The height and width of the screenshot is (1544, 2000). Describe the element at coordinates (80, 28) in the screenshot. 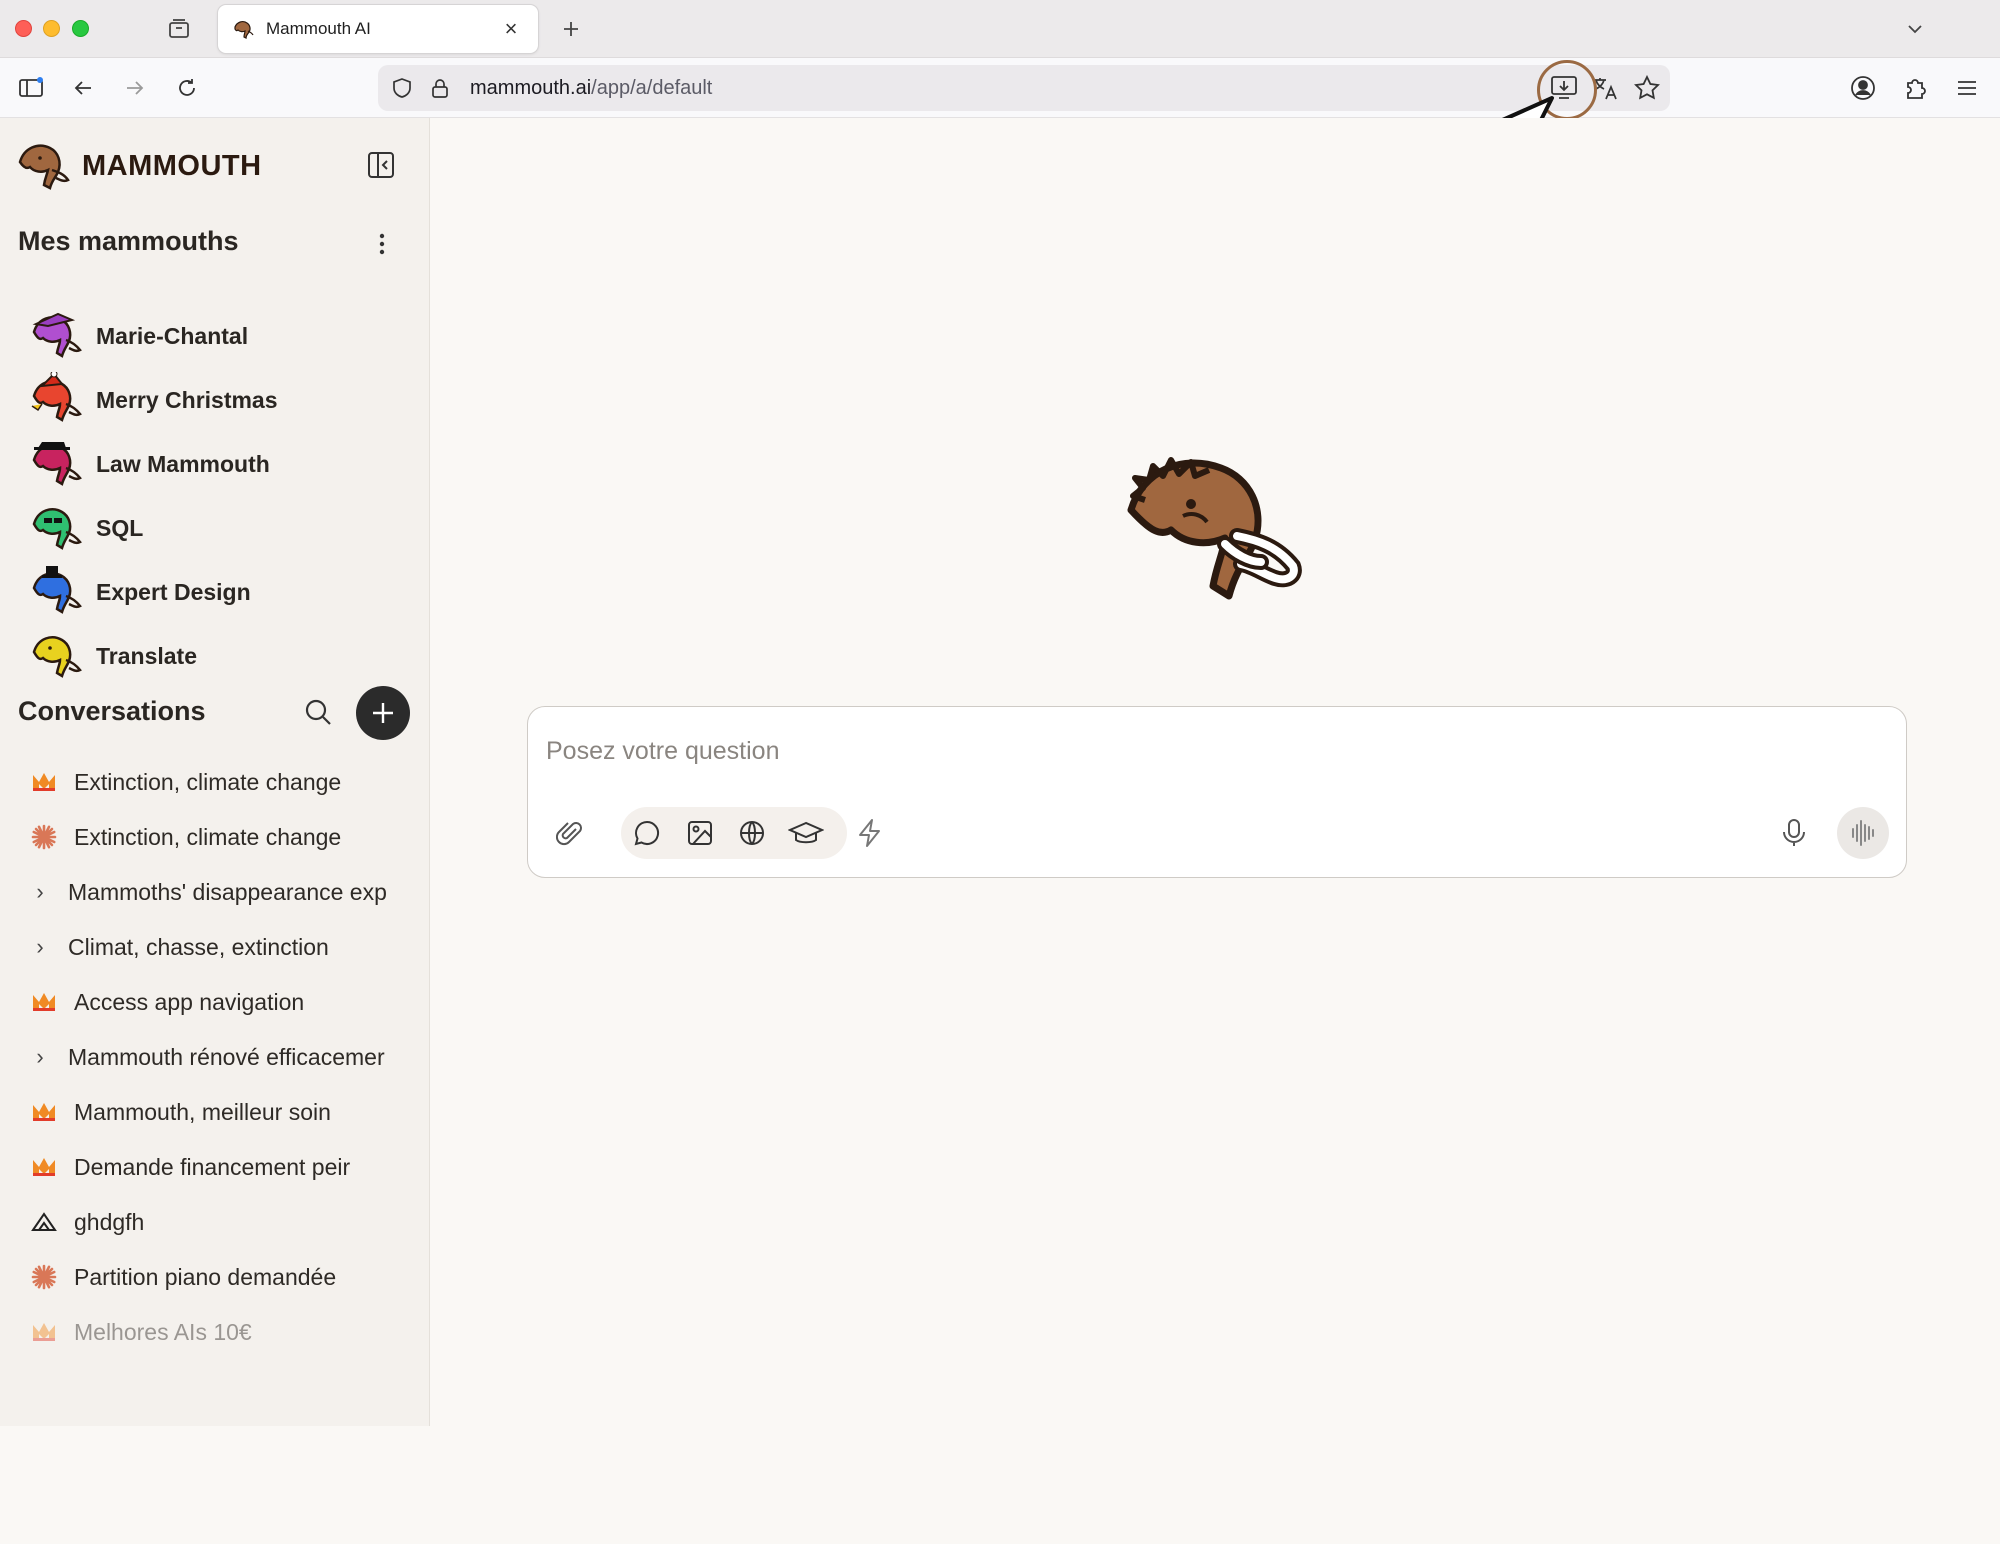

I see `window-zoom-button` at that location.